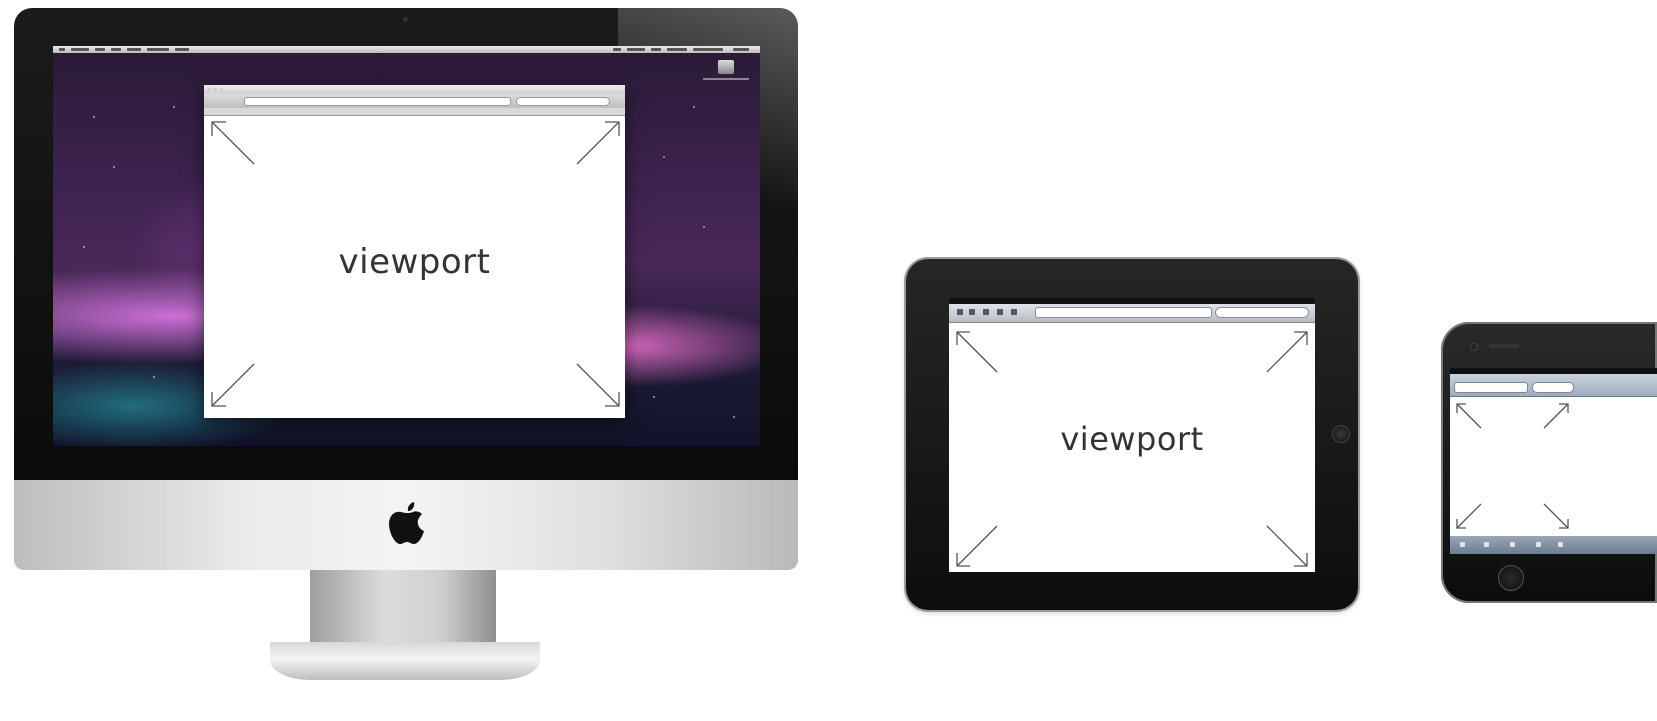  I want to click on iphone-speaker, so click(1504, 346).